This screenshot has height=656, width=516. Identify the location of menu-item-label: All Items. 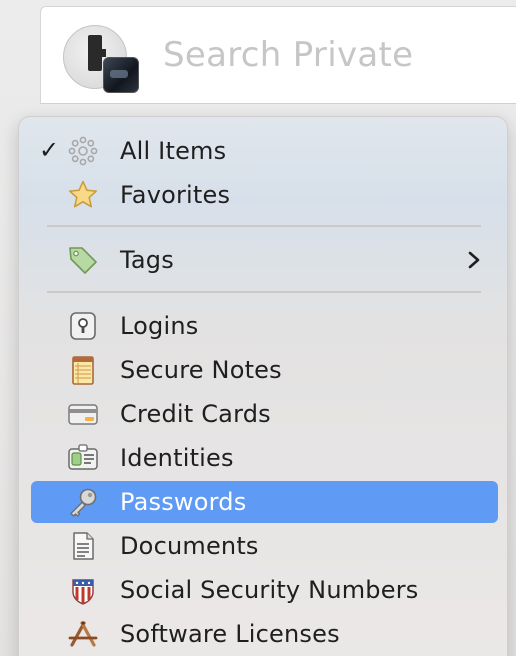
(173, 151).